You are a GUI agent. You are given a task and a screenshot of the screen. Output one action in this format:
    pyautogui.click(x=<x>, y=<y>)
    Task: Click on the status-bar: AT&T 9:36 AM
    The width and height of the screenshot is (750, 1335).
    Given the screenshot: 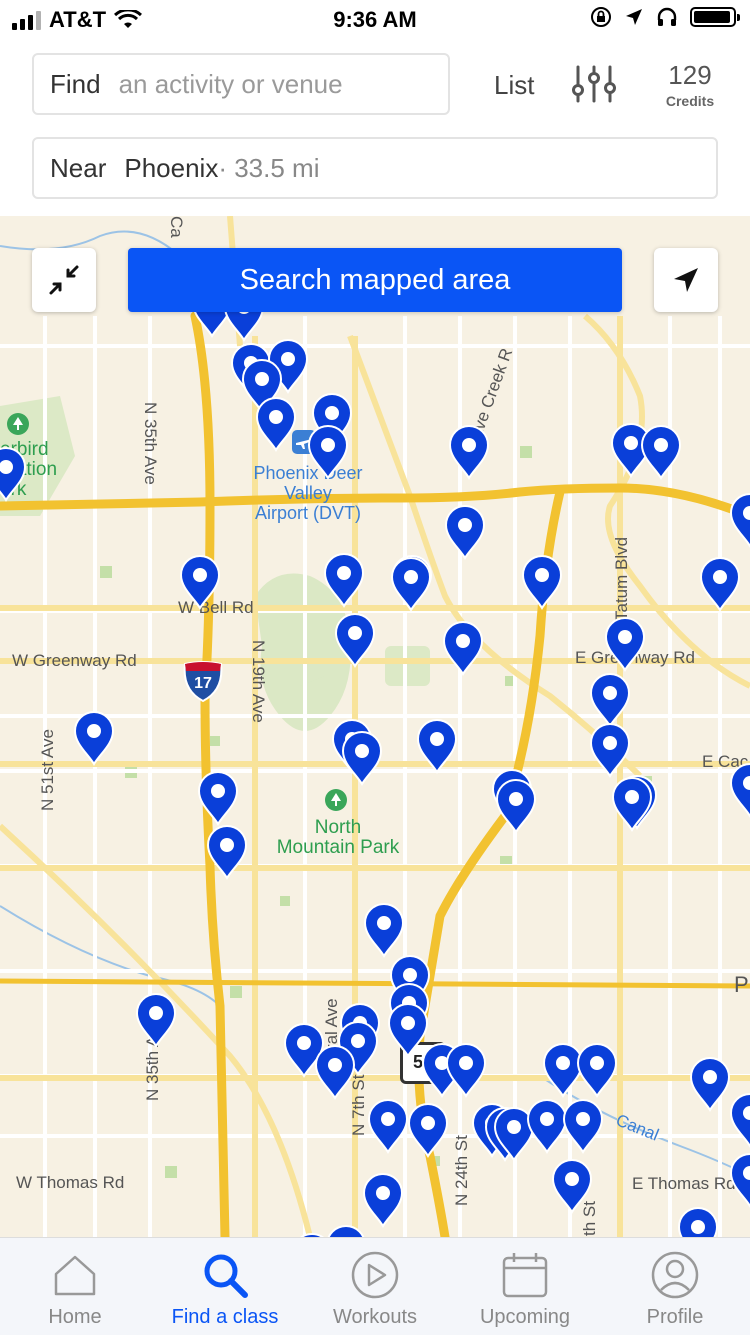 What is the action you would take?
    pyautogui.click(x=375, y=20)
    